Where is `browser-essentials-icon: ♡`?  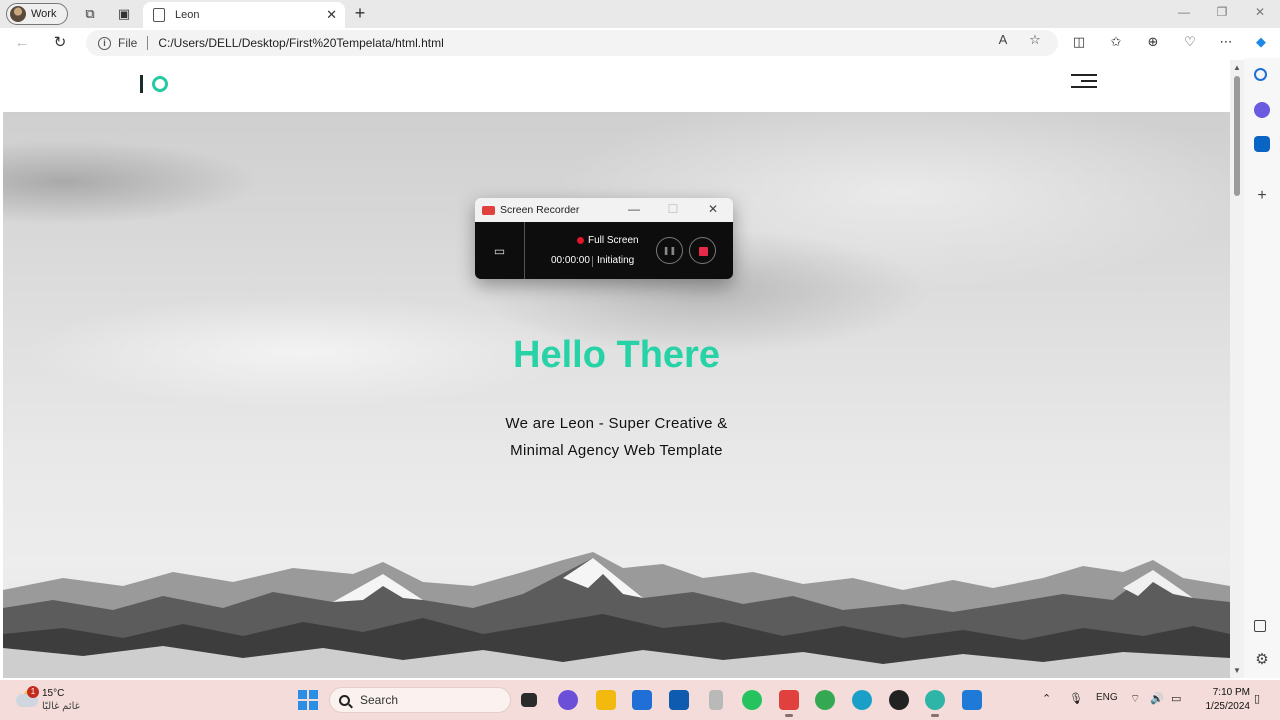 browser-essentials-icon: ♡ is located at coordinates (1190, 42).